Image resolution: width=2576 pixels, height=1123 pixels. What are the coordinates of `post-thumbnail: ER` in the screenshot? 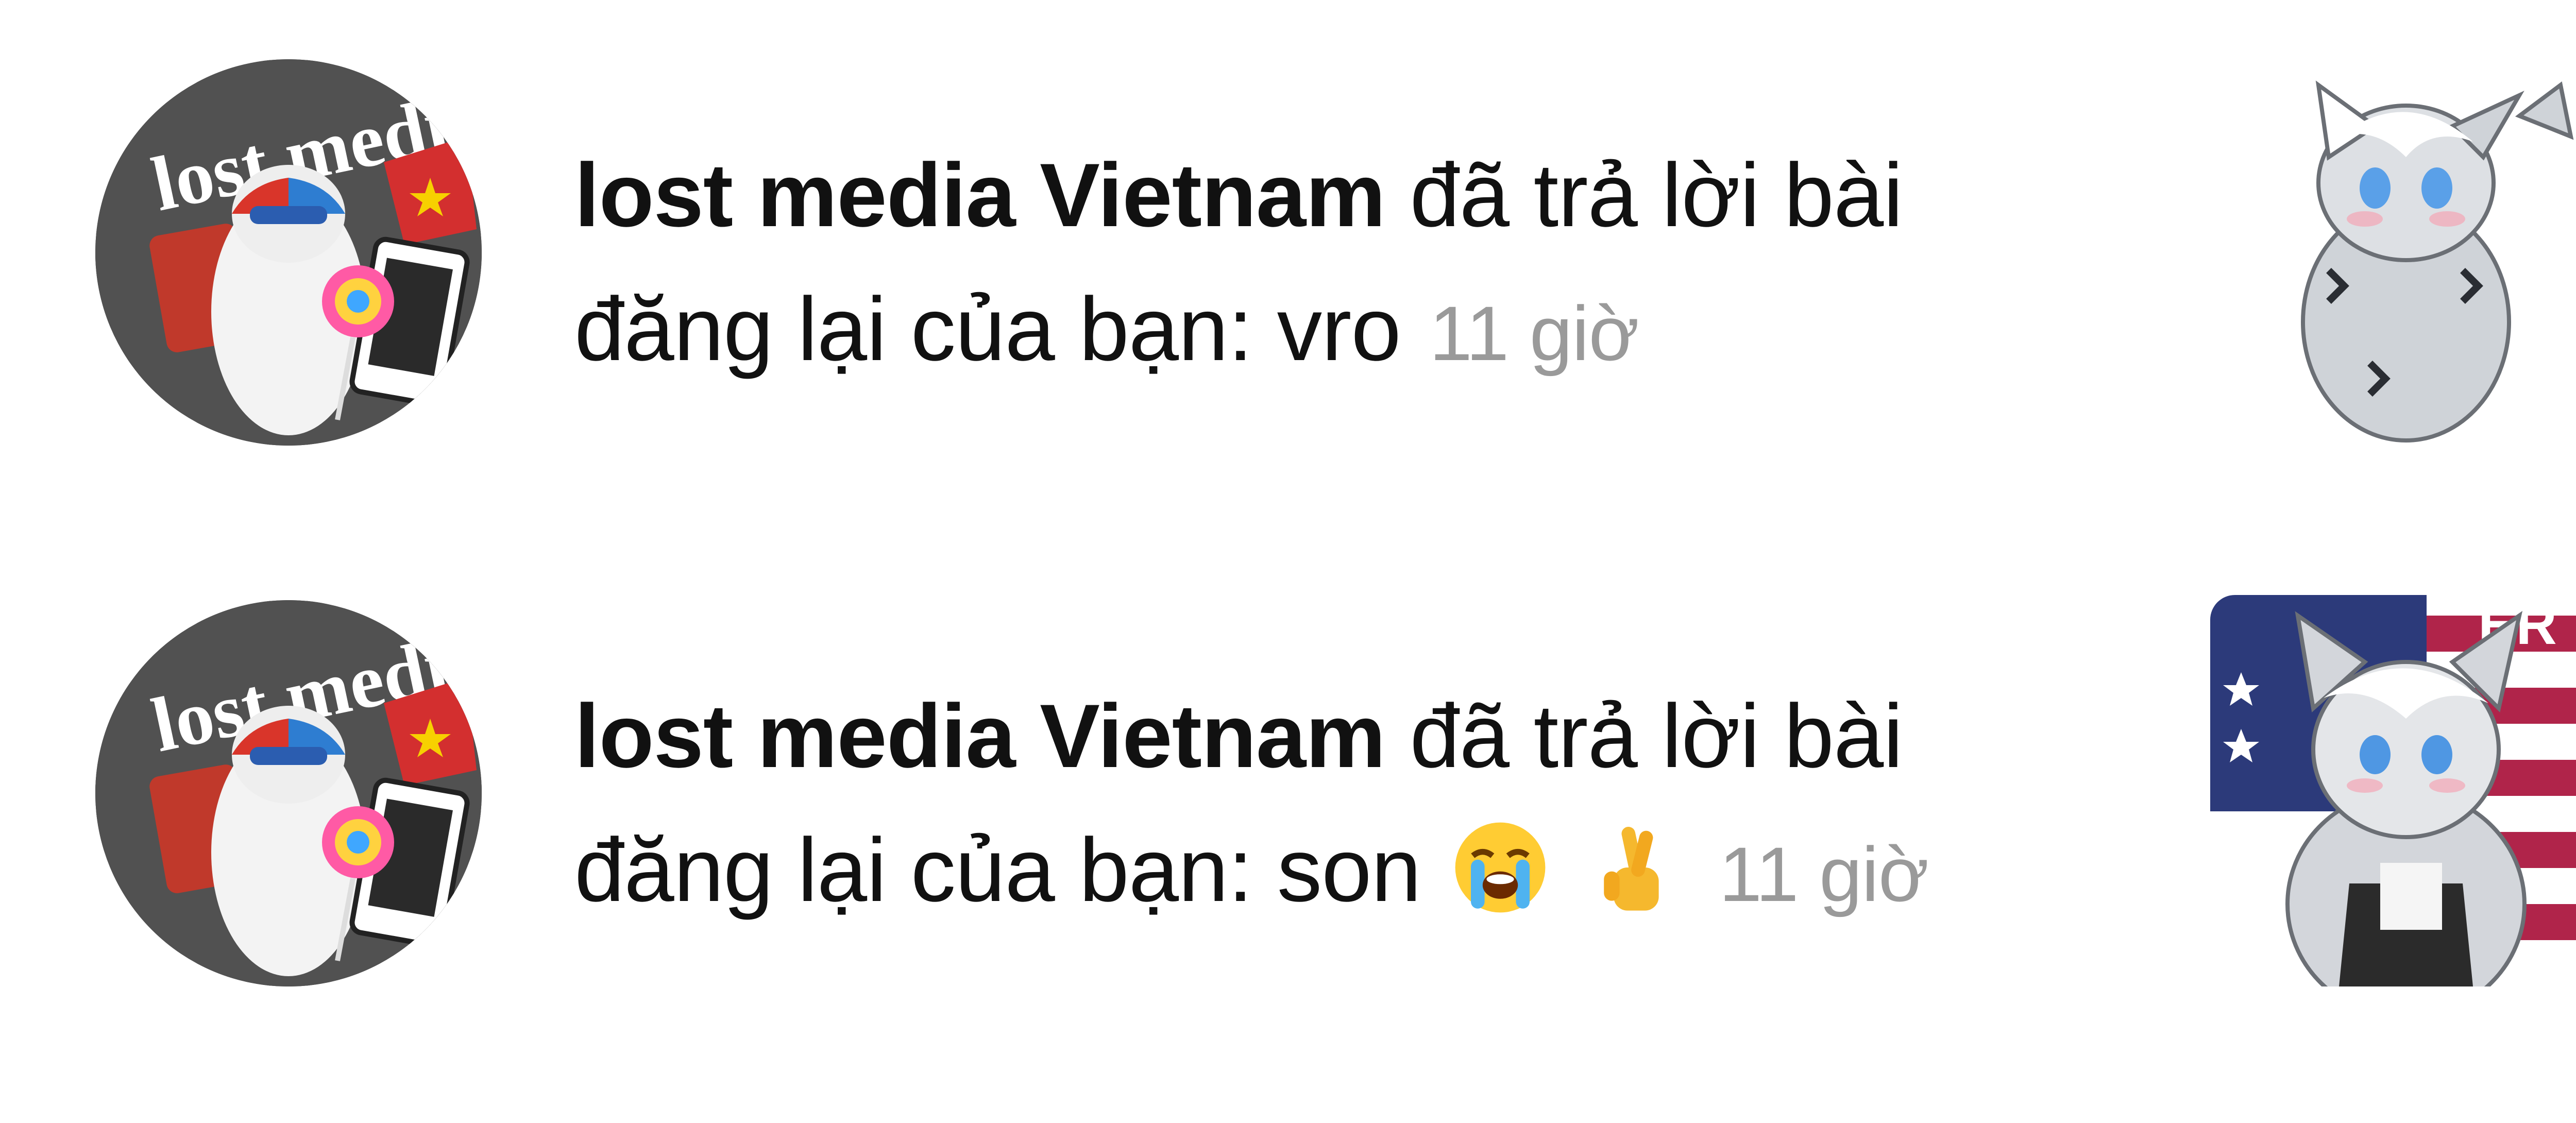 It's located at (2393, 790).